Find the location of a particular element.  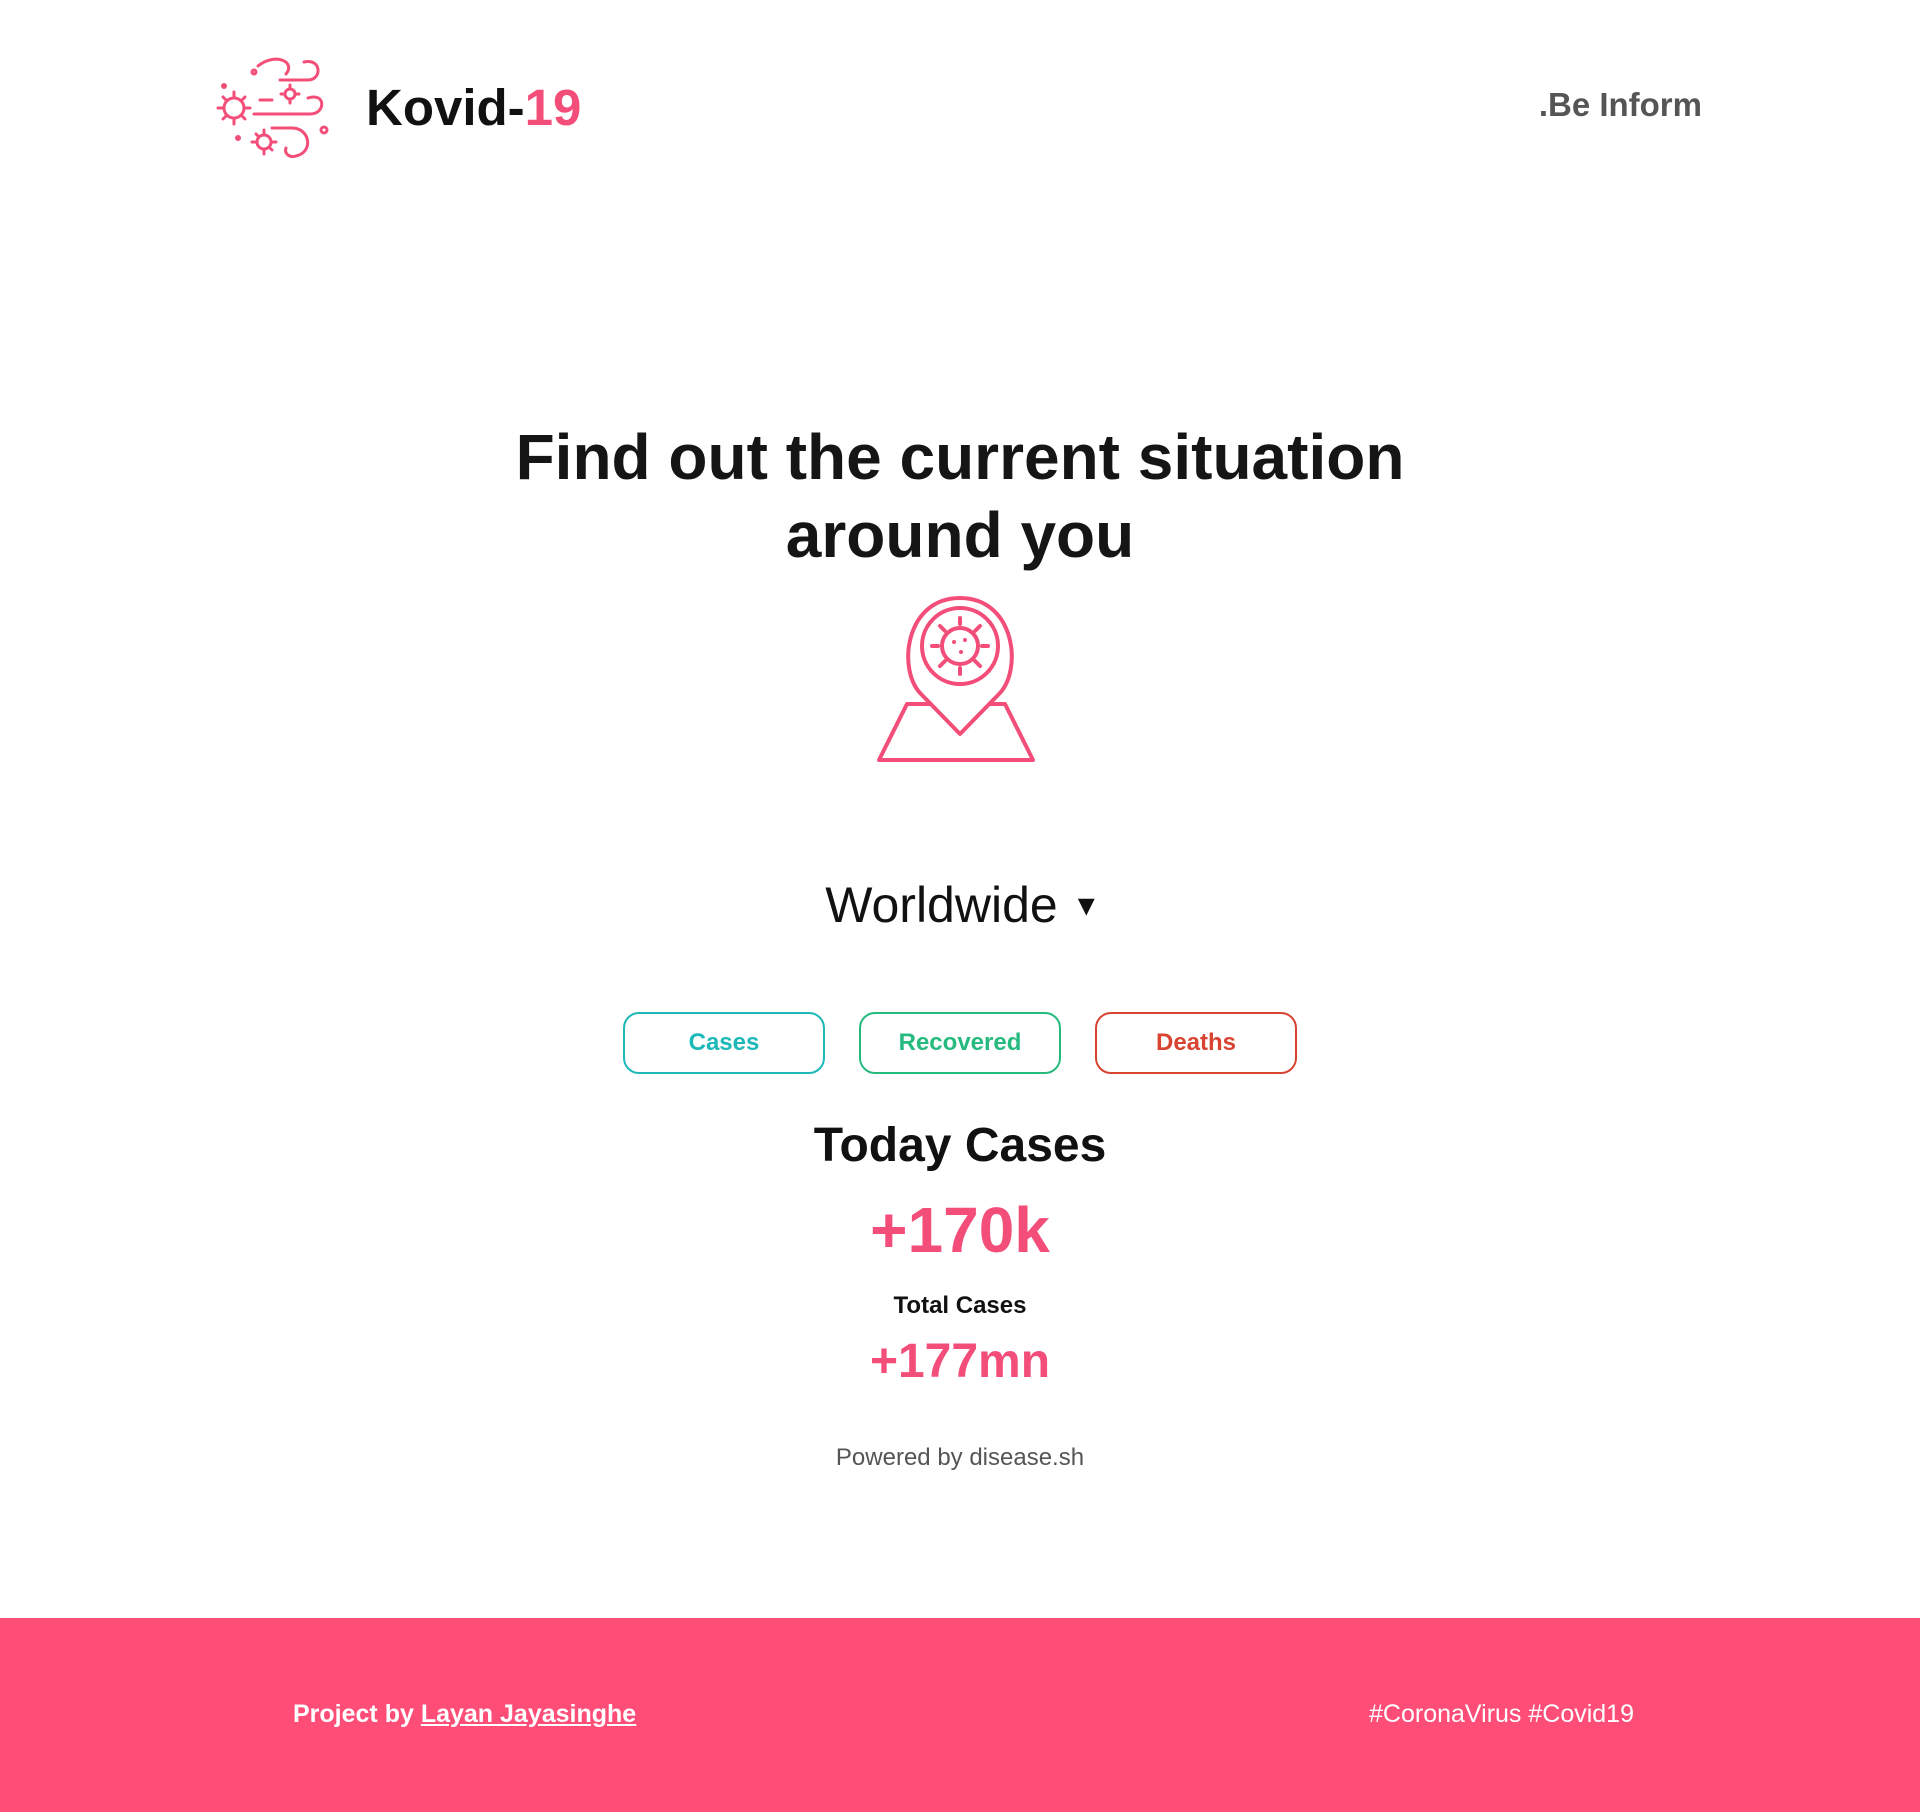

footer-credit-prefix: Project by is located at coordinates (357, 1714).